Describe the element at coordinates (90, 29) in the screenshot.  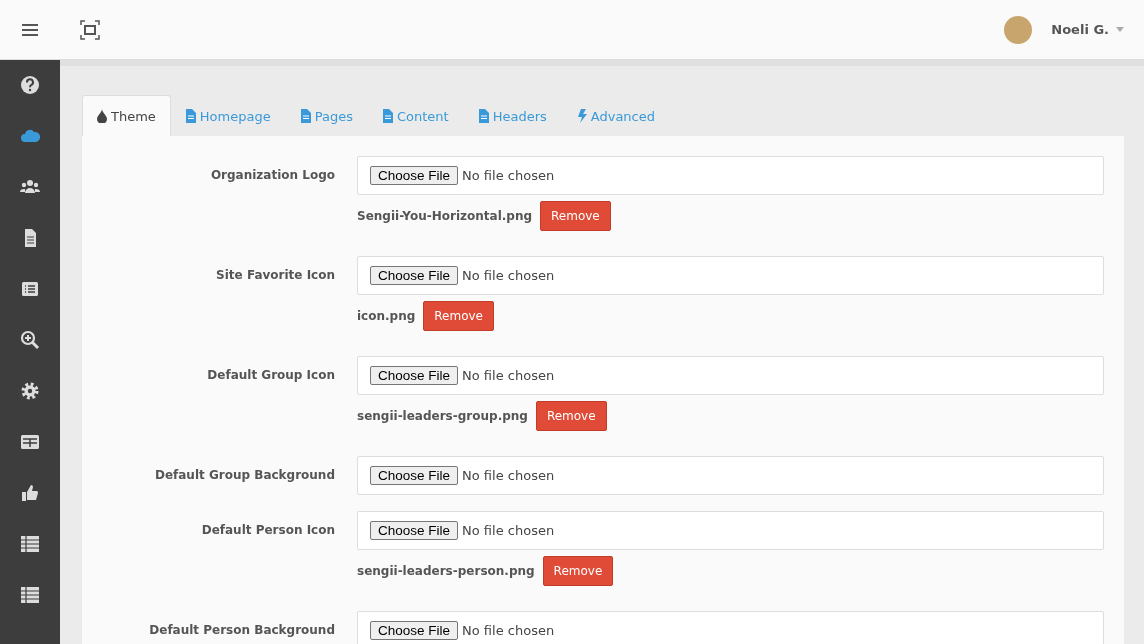
I see `fullscreen-icon` at that location.